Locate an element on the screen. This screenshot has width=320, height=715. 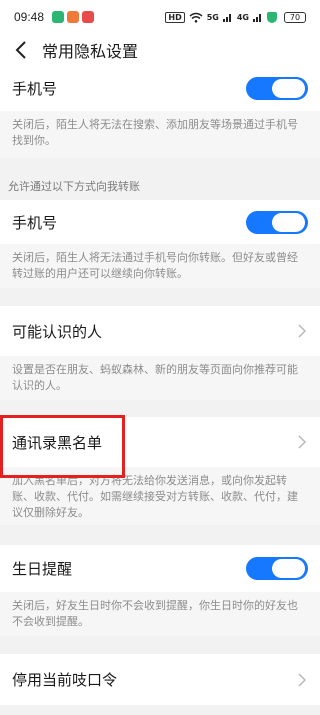
transfer-section-hint: 允许通过以下方式向我转账 is located at coordinates (74, 186).